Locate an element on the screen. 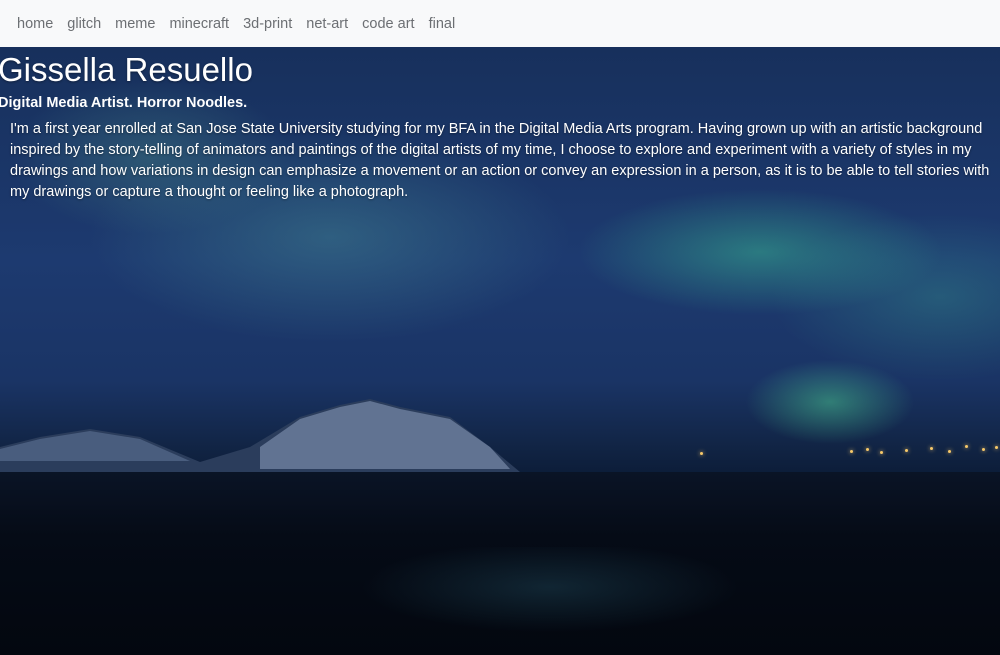 Image resolution: width=1000 pixels, height=655 pixels. nav-link-meme: meme is located at coordinates (135, 24).